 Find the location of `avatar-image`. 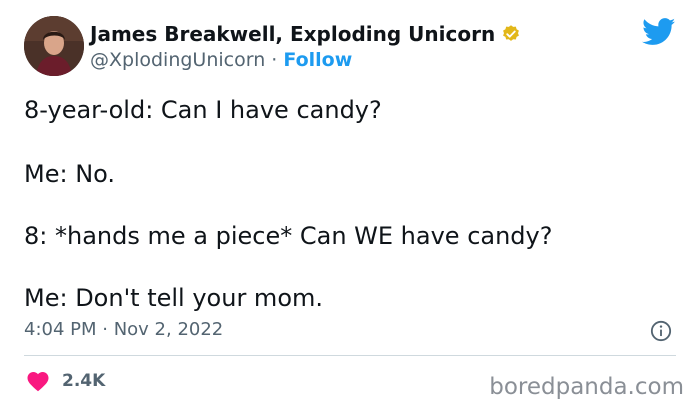

avatar-image is located at coordinates (54, 46).